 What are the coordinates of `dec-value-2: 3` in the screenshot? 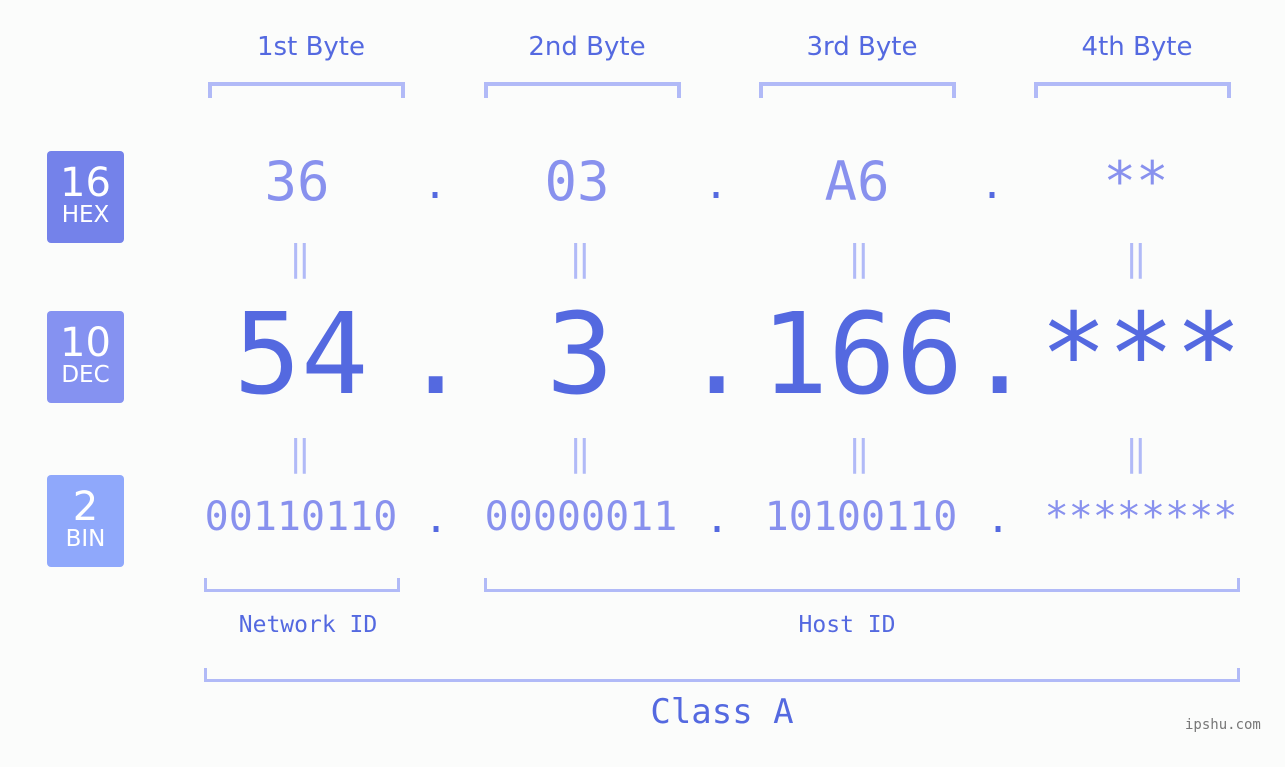 It's located at (580, 355).